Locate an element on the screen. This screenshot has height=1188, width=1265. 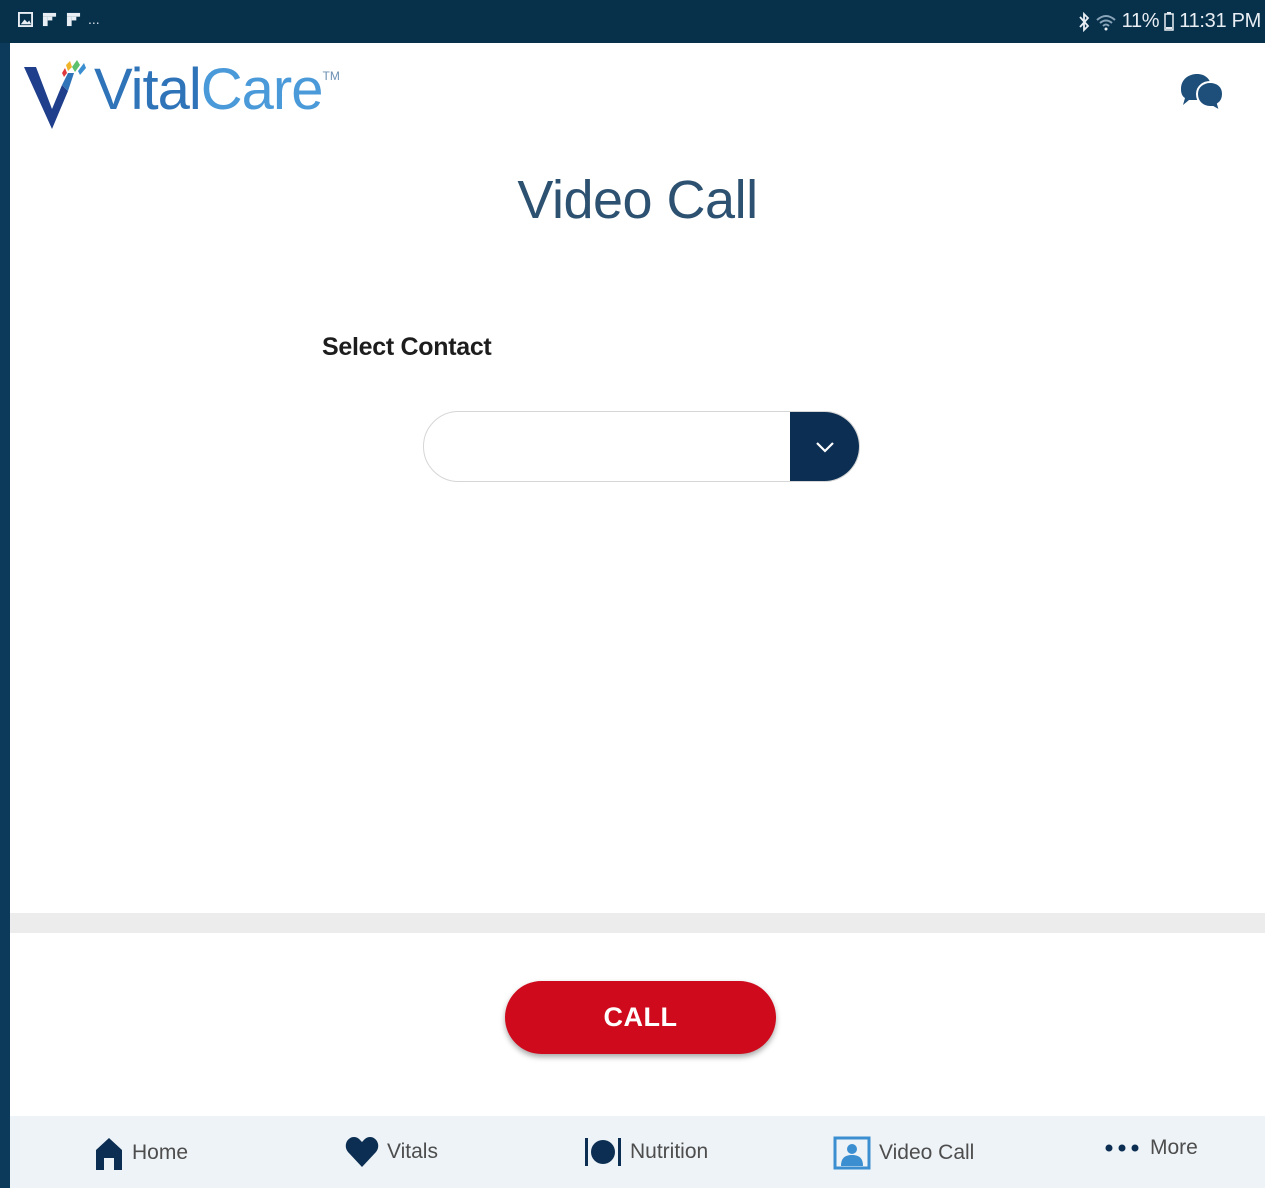
section-divider is located at coordinates (637, 923).